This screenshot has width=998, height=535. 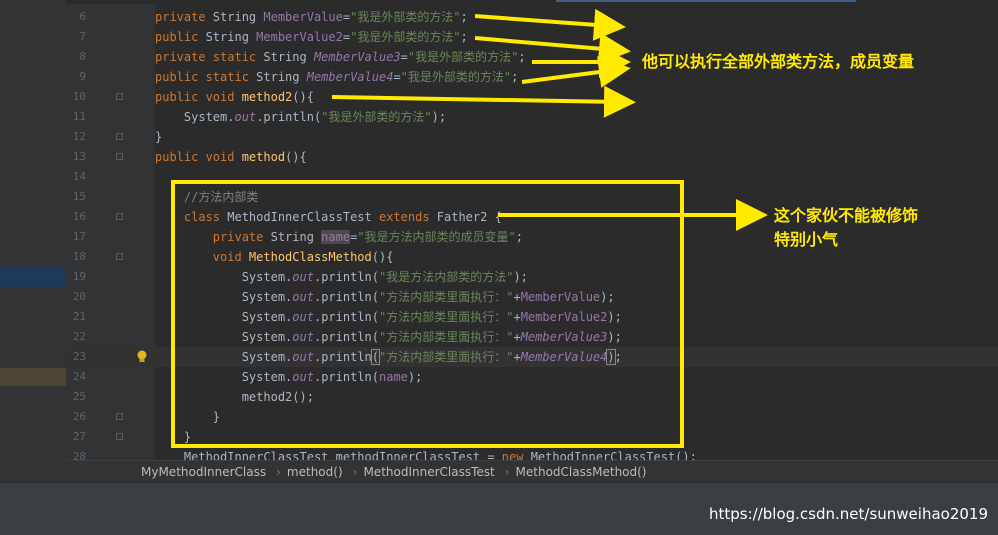 What do you see at coordinates (778, 61) in the screenshot?
I see `annotation-top-text: 他可以执行全部外部类方法，成员变量` at bounding box center [778, 61].